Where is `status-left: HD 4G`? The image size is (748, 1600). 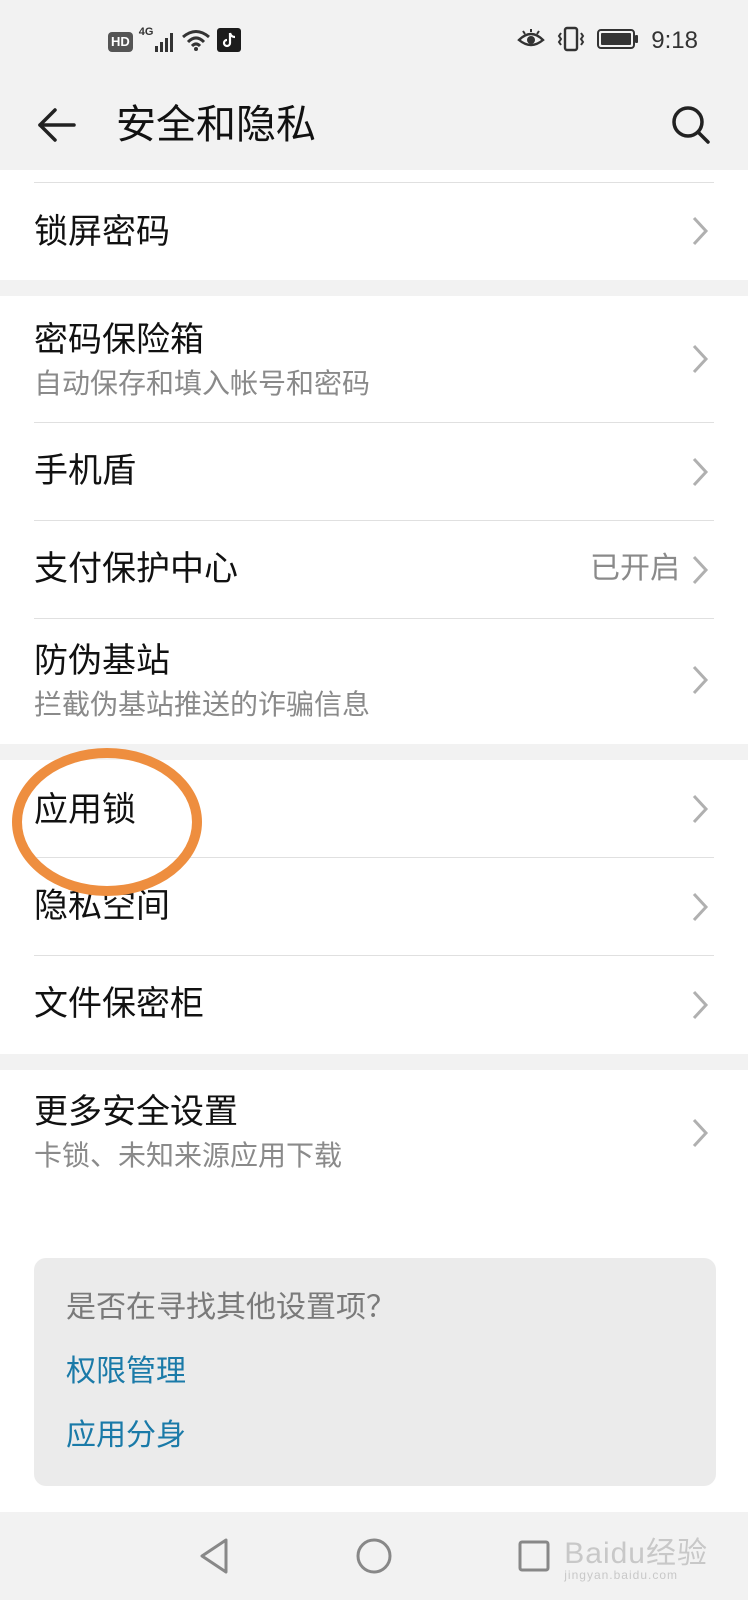 status-left: HD 4G is located at coordinates (174, 41).